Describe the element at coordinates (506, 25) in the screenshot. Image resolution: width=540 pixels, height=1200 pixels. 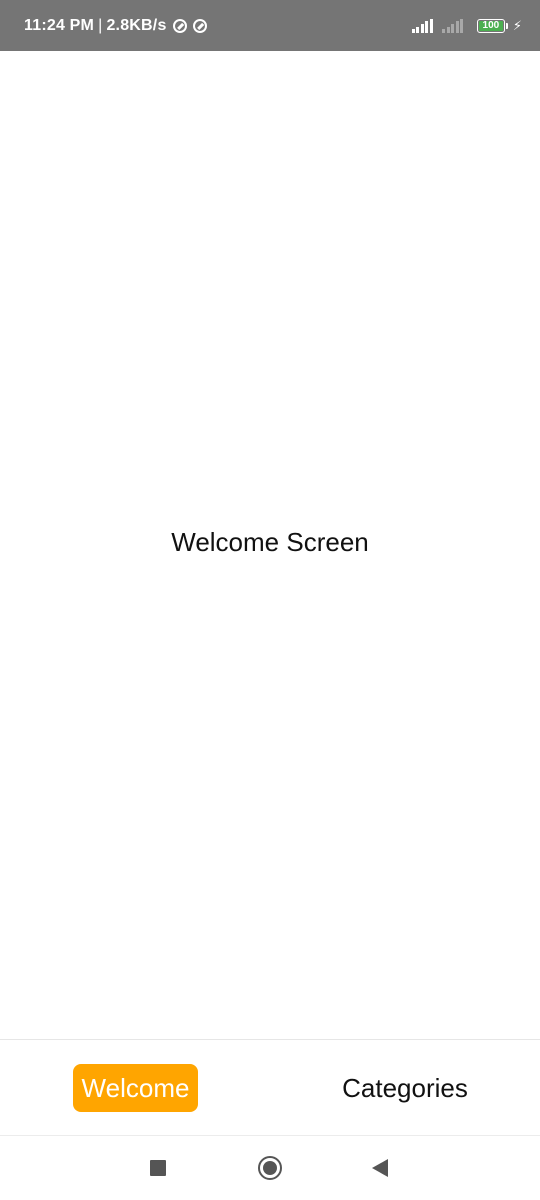
I see `battery-tip` at that location.